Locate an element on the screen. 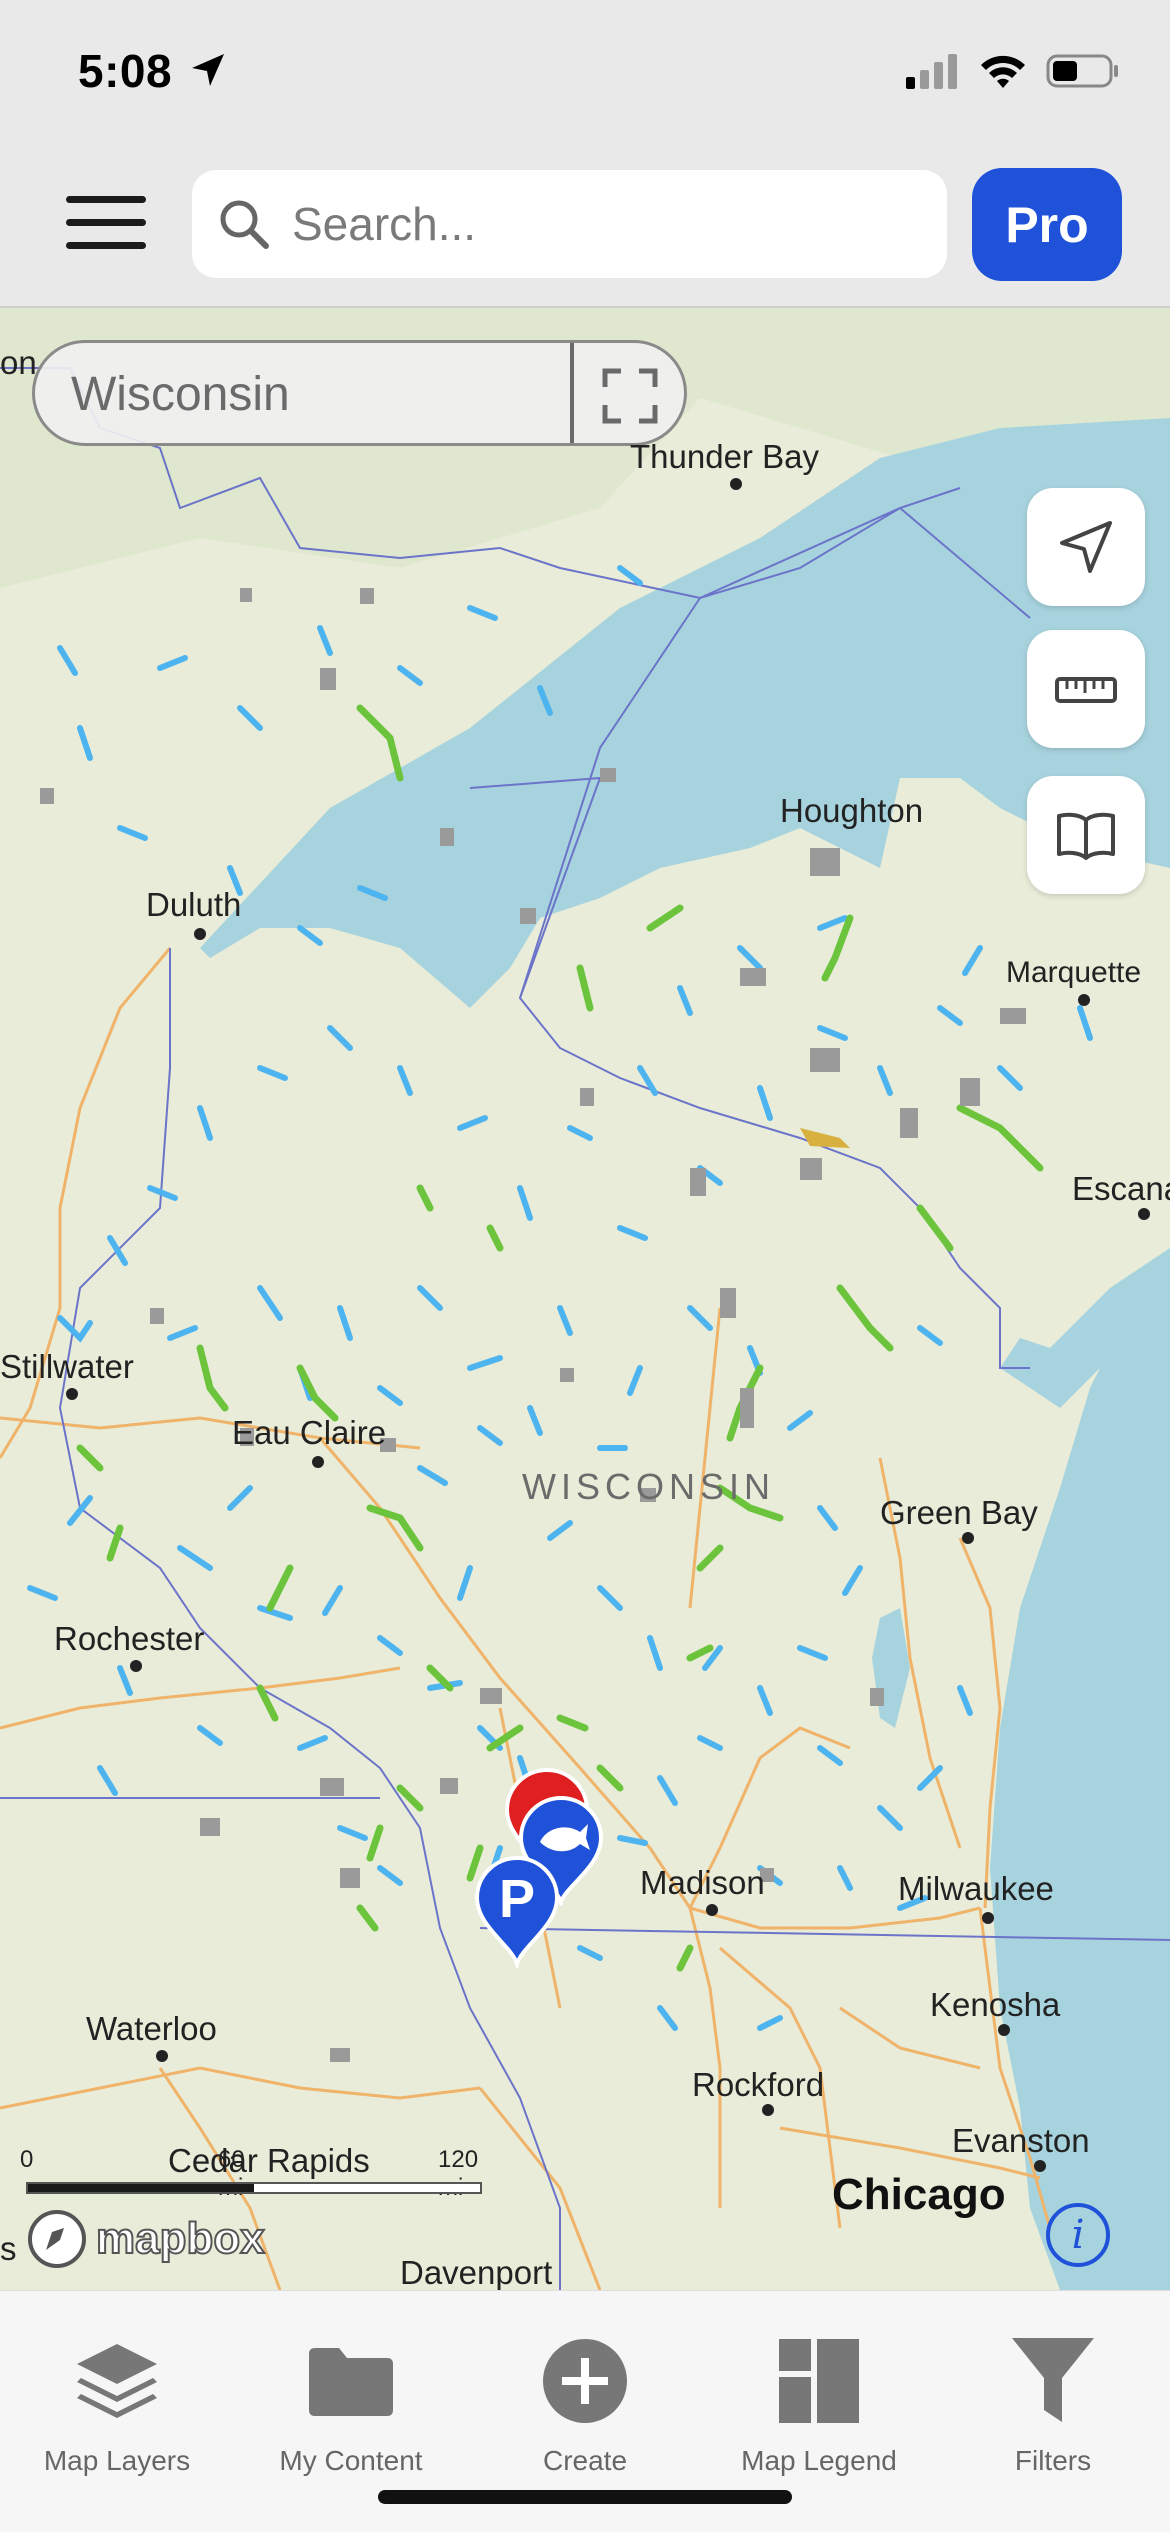 The height and width of the screenshot is (2532, 1170). pro-button: Pro is located at coordinates (1047, 224).